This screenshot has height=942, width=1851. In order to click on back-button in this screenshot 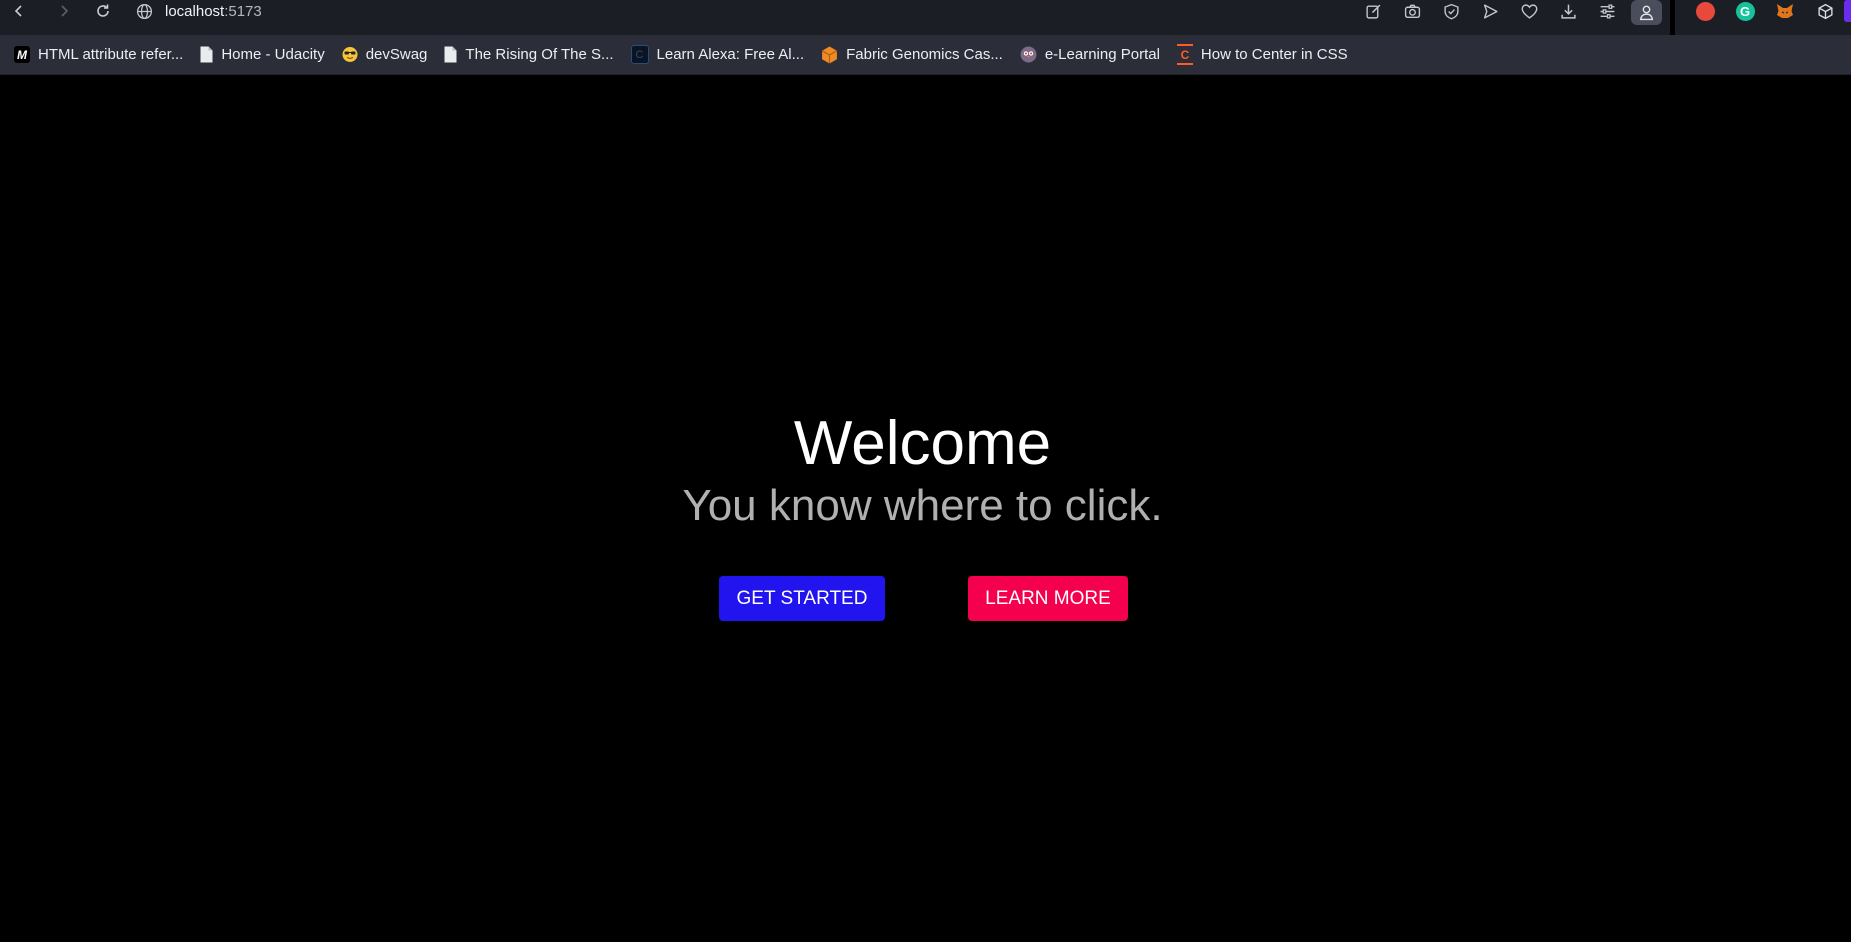, I will do `click(19, 11)`.